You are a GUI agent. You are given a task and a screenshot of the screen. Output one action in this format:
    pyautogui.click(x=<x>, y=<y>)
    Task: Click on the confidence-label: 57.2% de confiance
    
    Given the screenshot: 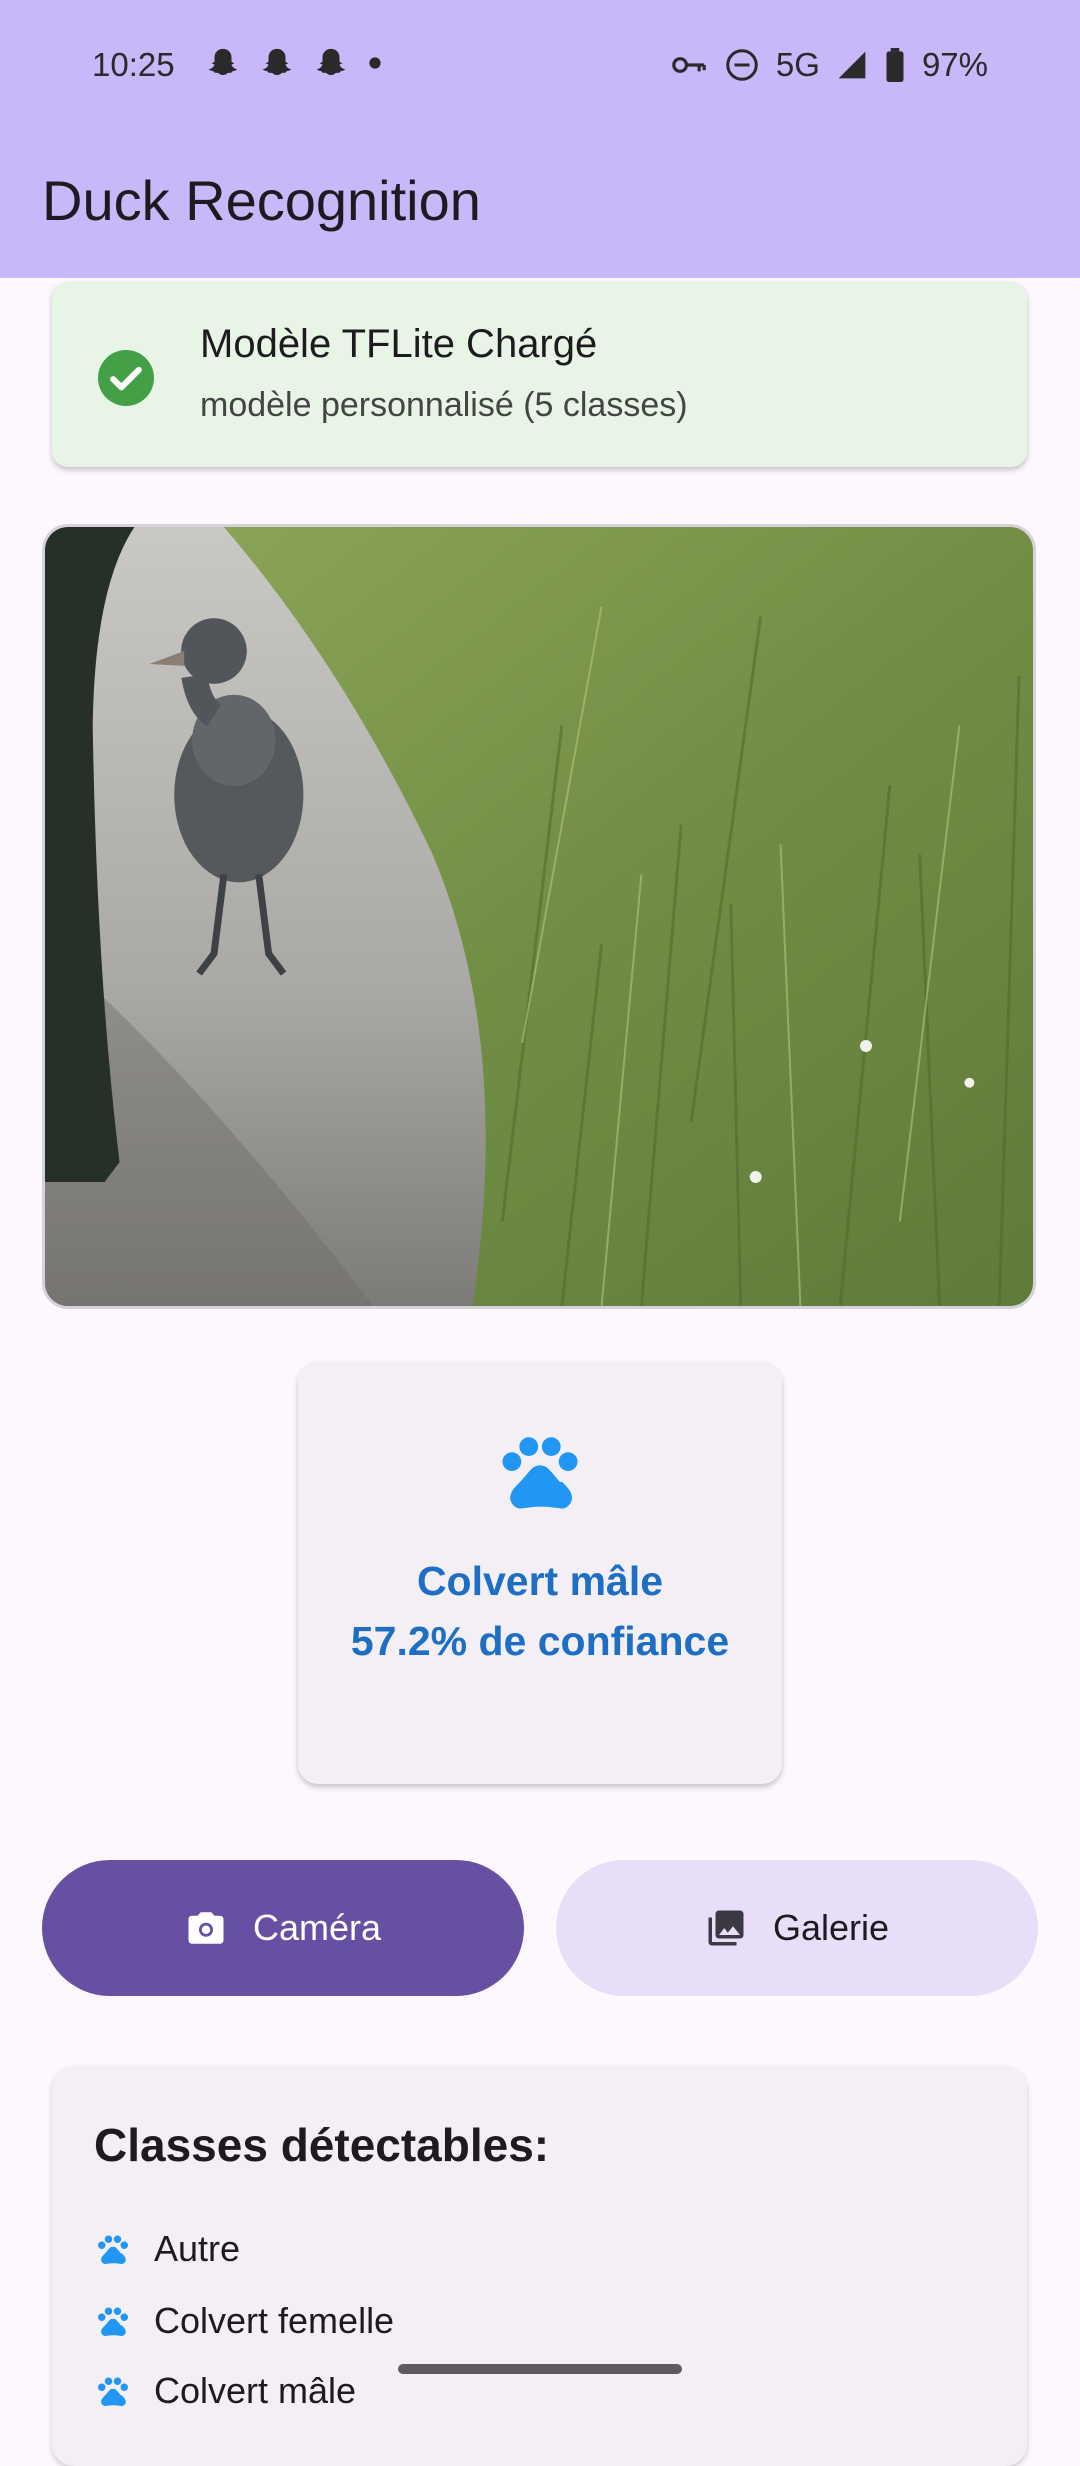 What is the action you would take?
    pyautogui.click(x=540, y=1641)
    